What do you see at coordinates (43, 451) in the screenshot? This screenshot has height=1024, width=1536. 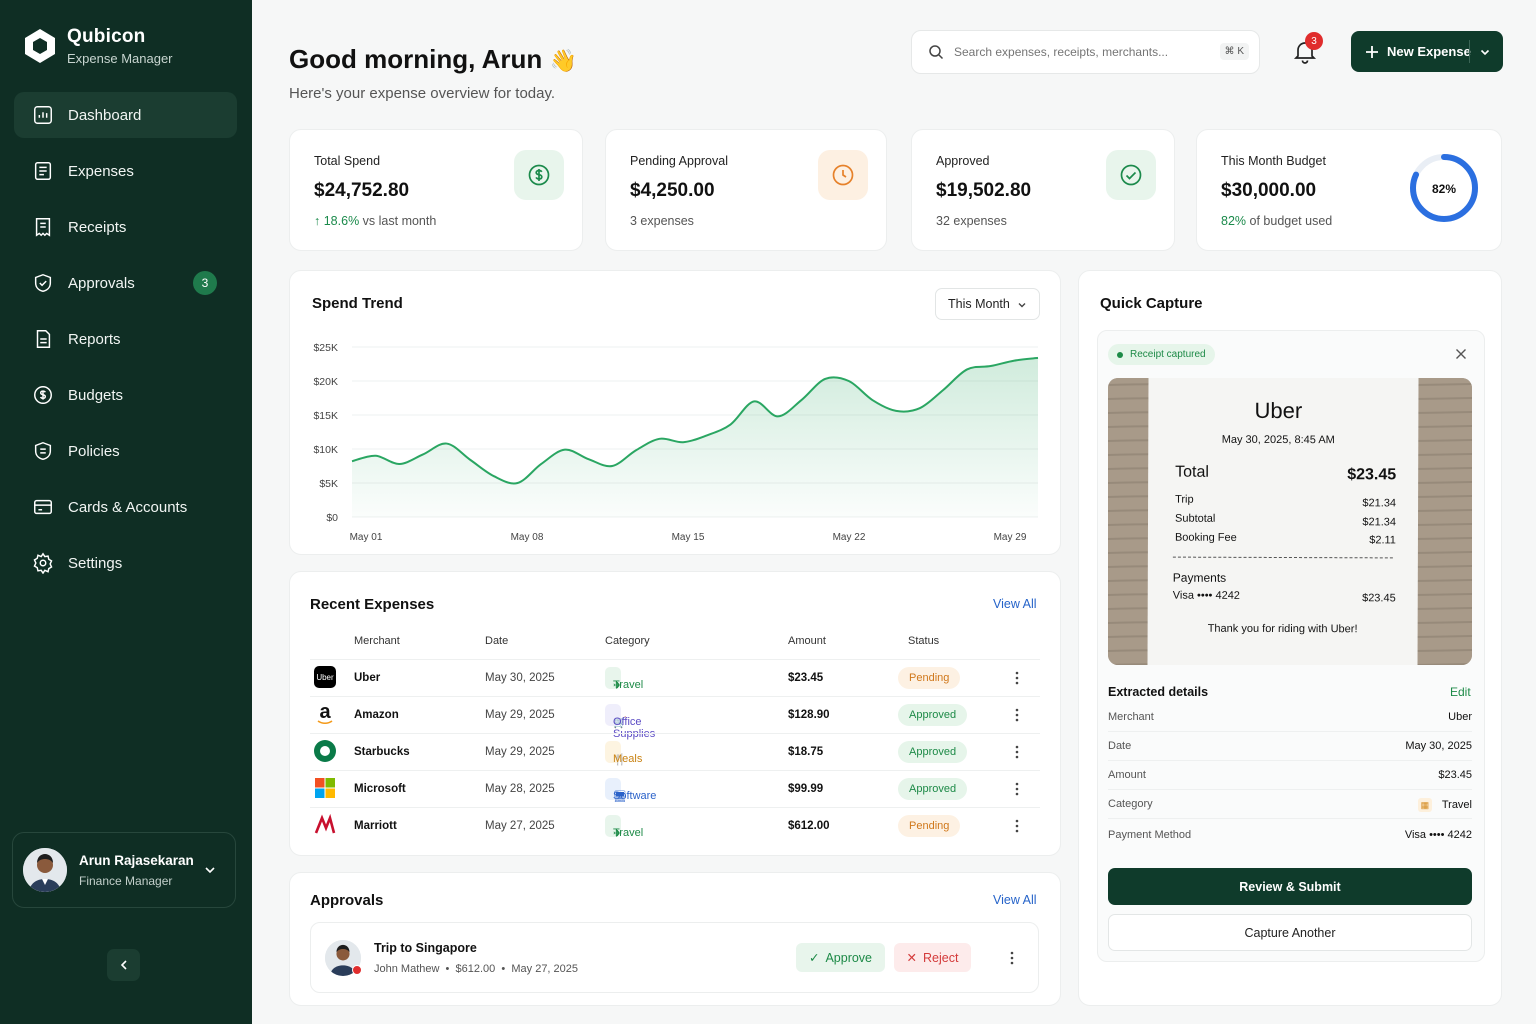 I see `policy-icon` at bounding box center [43, 451].